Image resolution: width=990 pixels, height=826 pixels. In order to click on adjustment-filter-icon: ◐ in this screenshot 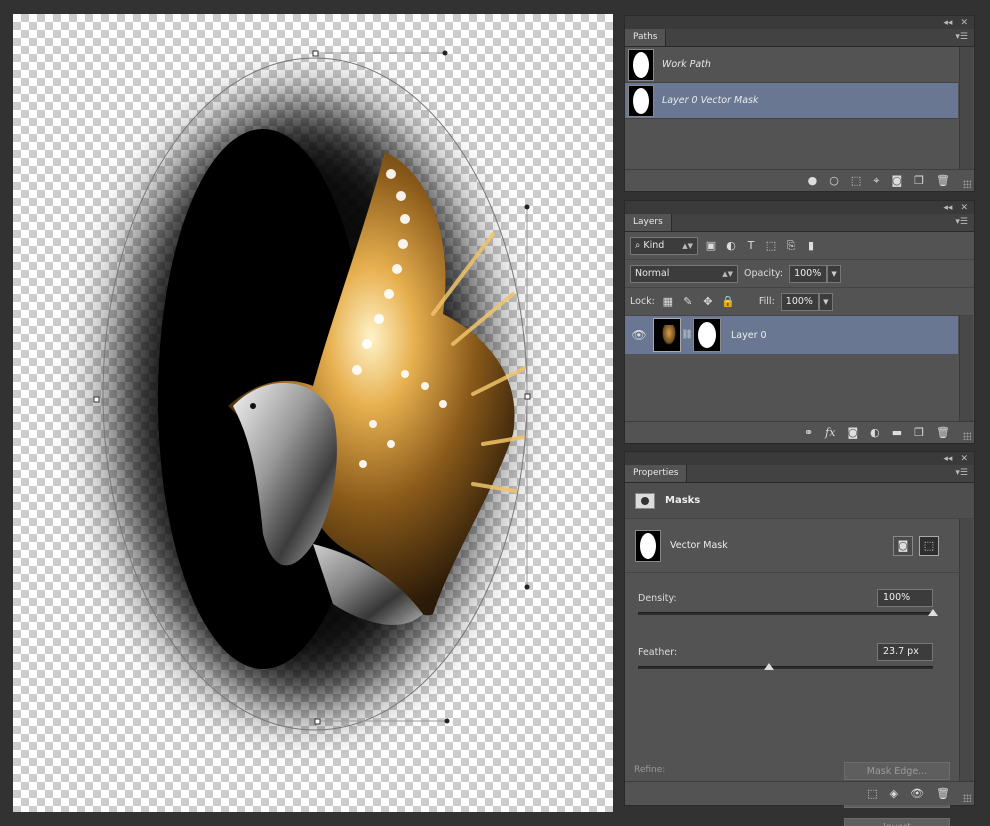, I will do `click(731, 245)`.